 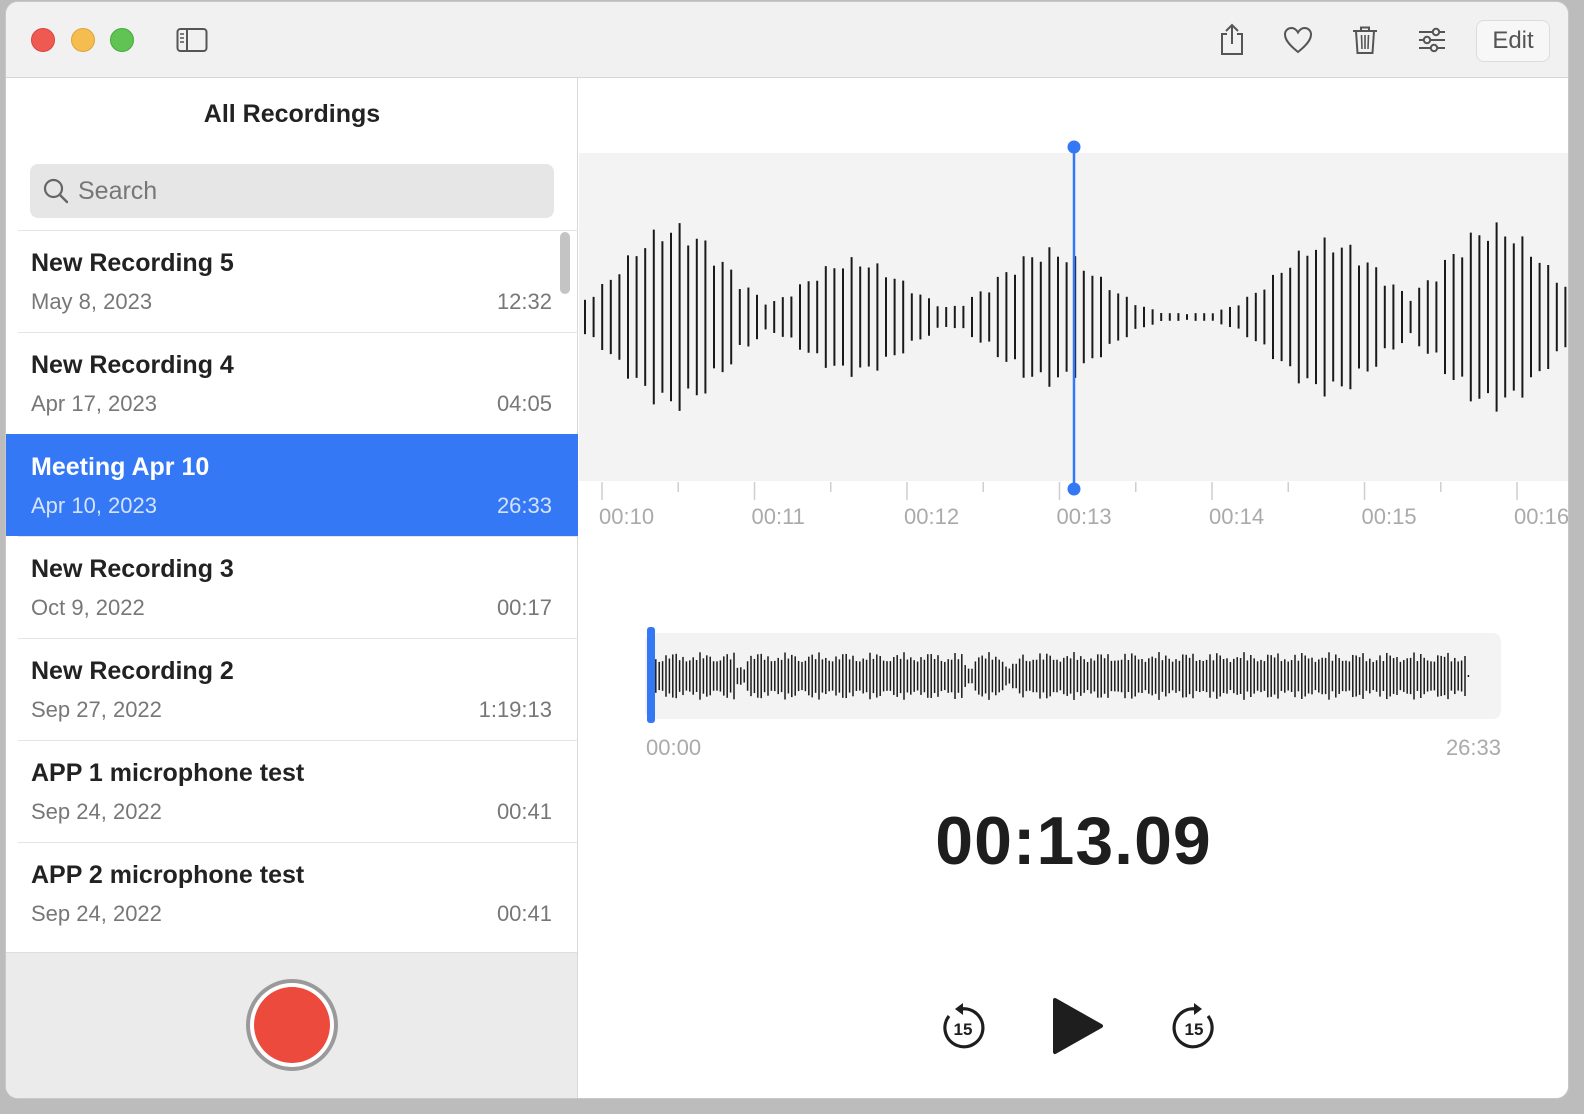 What do you see at coordinates (308, 191) in the screenshot?
I see `search-input` at bounding box center [308, 191].